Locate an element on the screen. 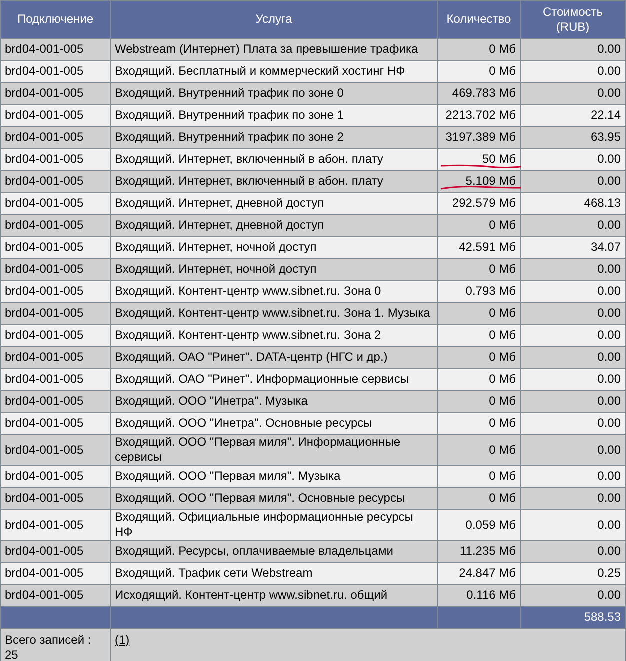  table-cell: 0.793 Мб is located at coordinates (479, 291).